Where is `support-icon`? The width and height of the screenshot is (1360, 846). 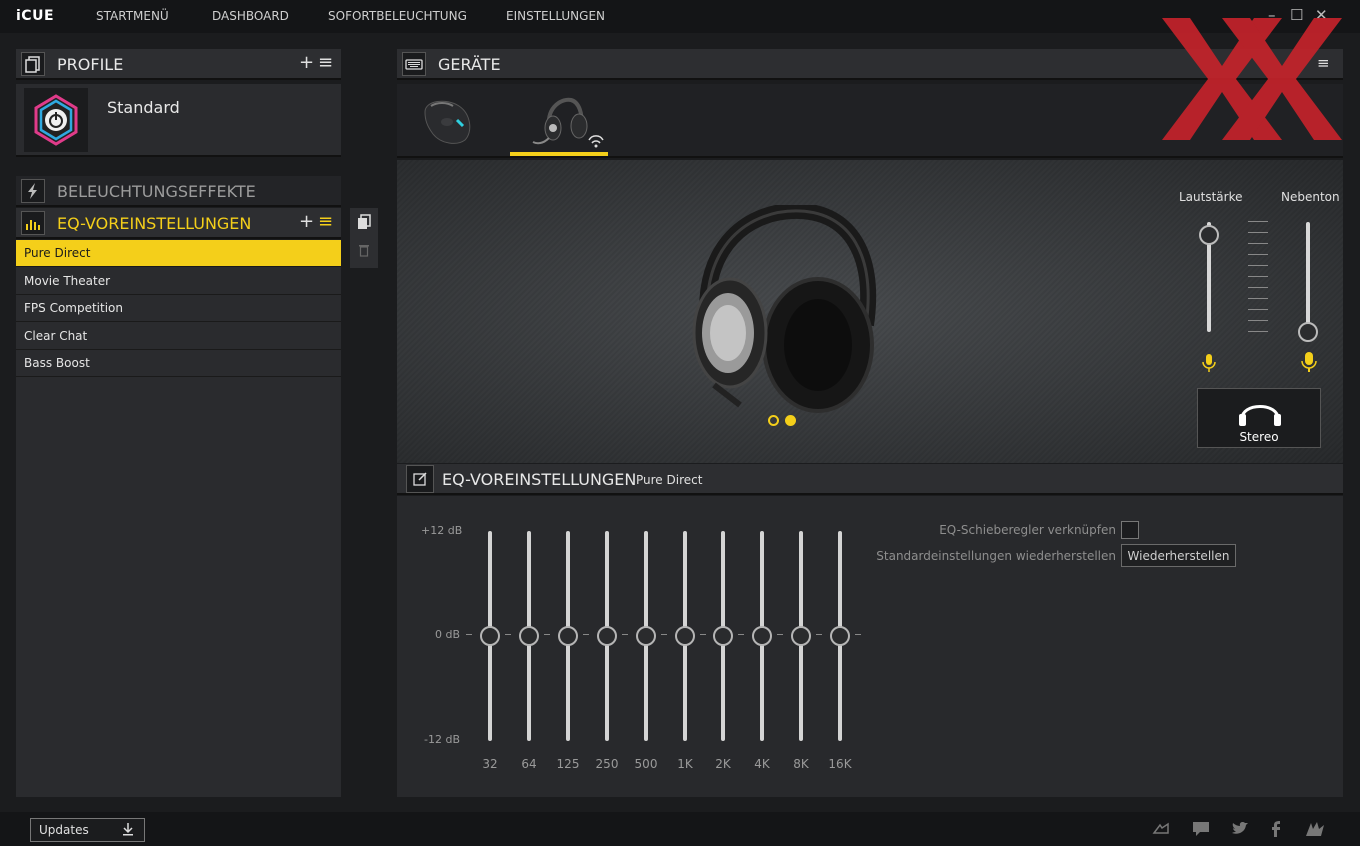
support-icon is located at coordinates (1161, 831).